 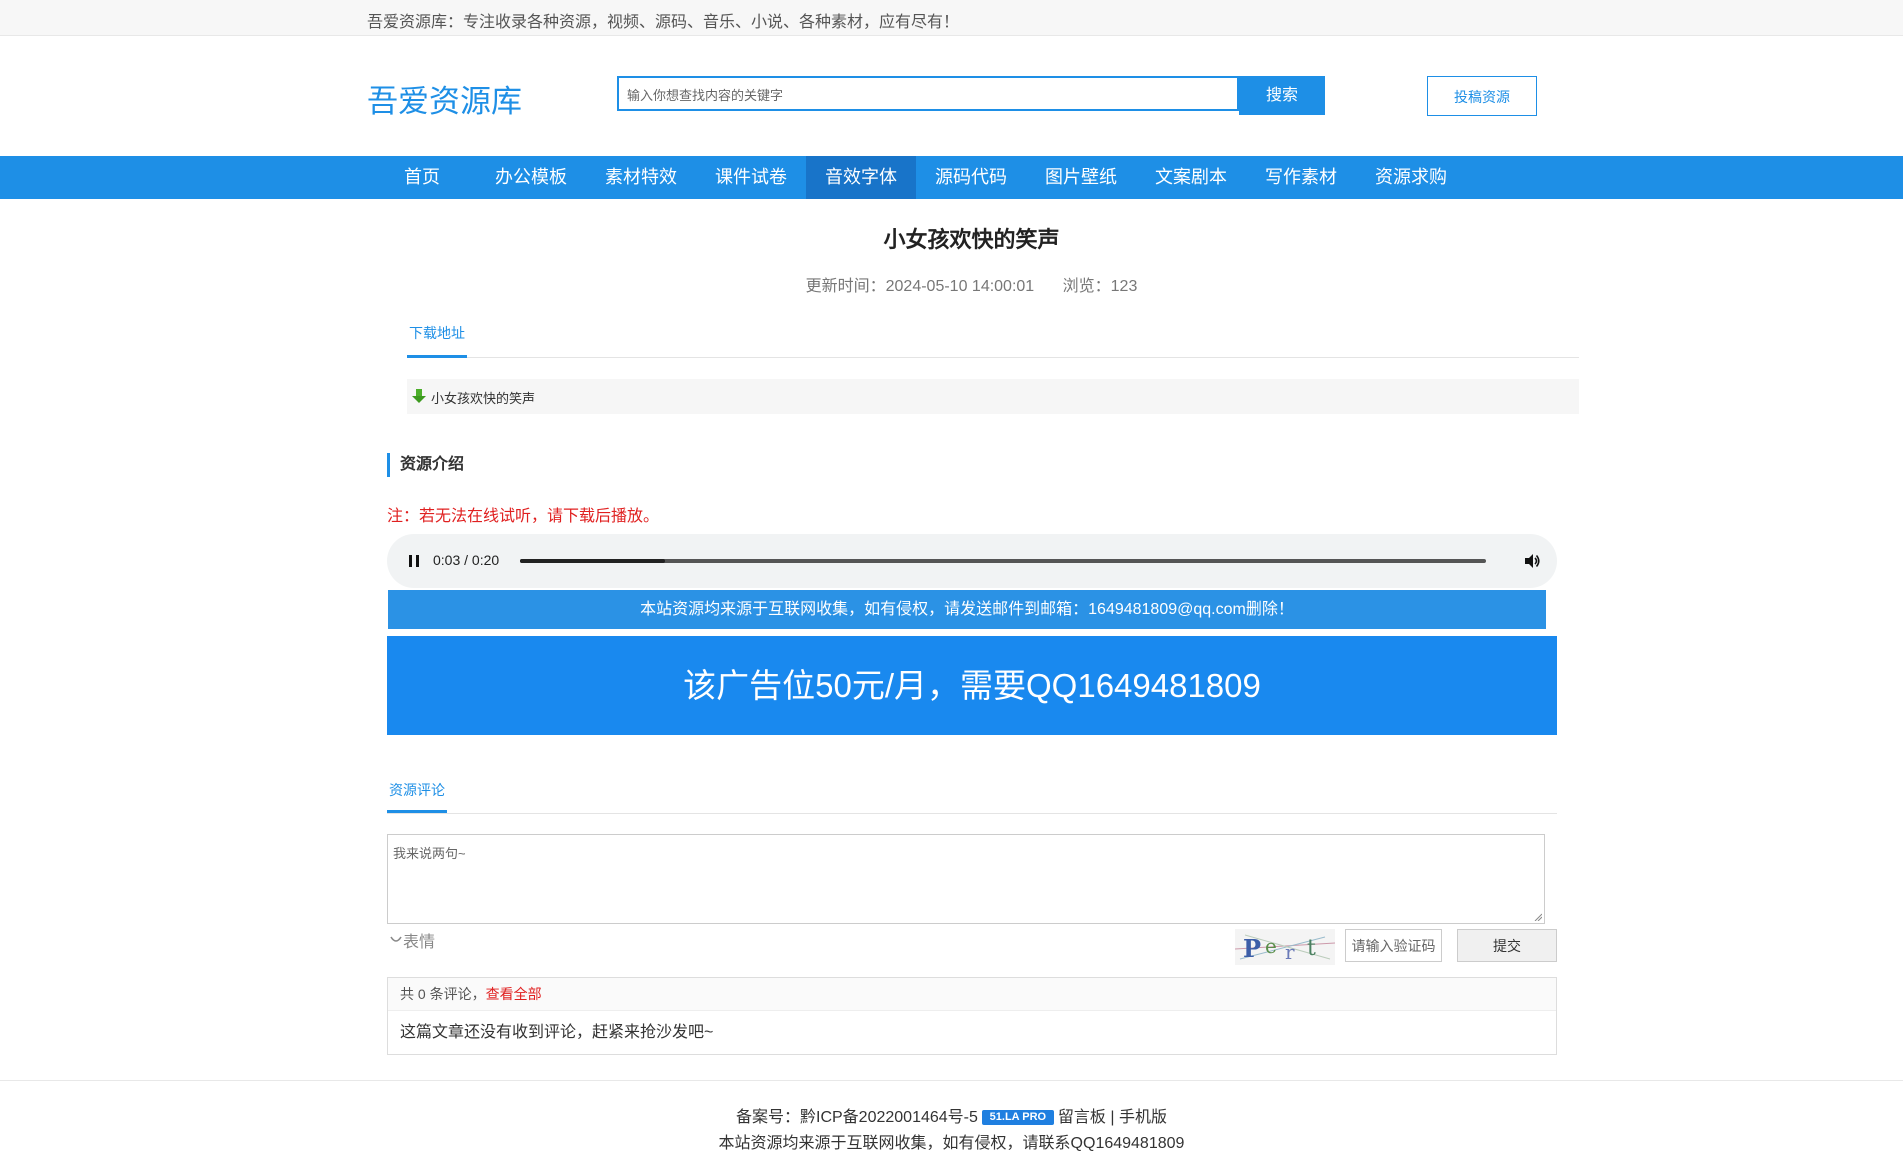 I want to click on download-tabs: 下载地址, so click(x=993, y=337).